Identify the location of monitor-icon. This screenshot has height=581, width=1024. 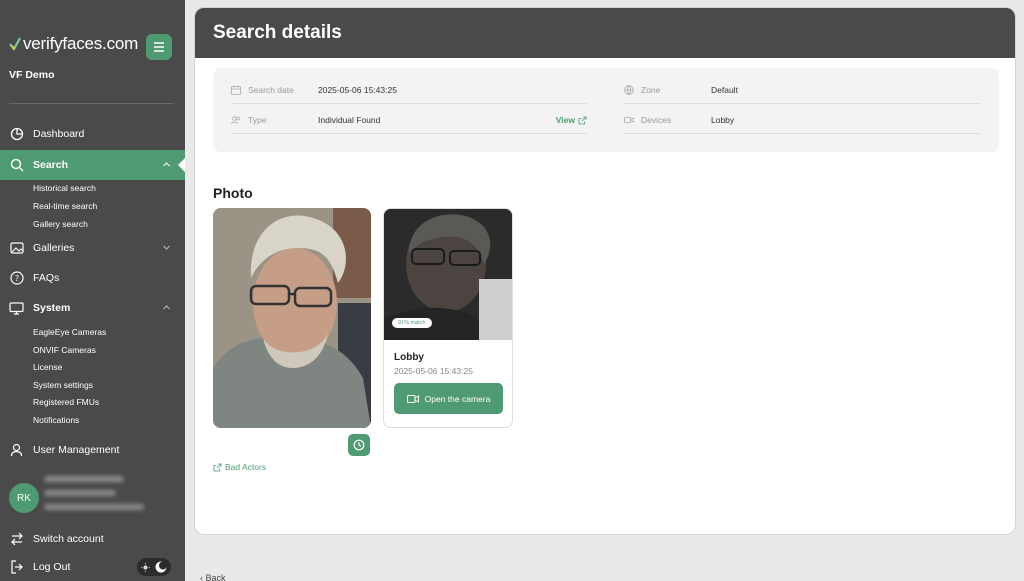
(16, 308).